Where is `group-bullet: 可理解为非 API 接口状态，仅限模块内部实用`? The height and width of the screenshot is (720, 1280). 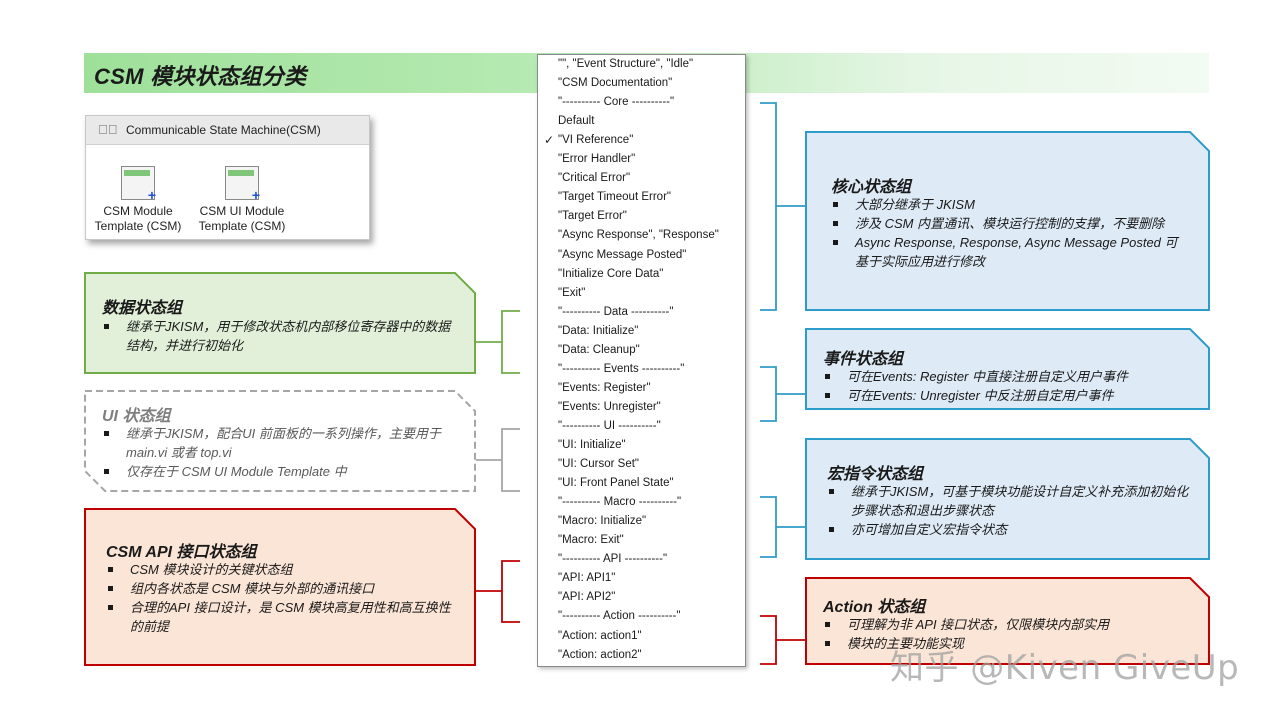 group-bullet: 可理解为非 API 接口状态，仅限模块内部实用 is located at coordinates (1009, 624).